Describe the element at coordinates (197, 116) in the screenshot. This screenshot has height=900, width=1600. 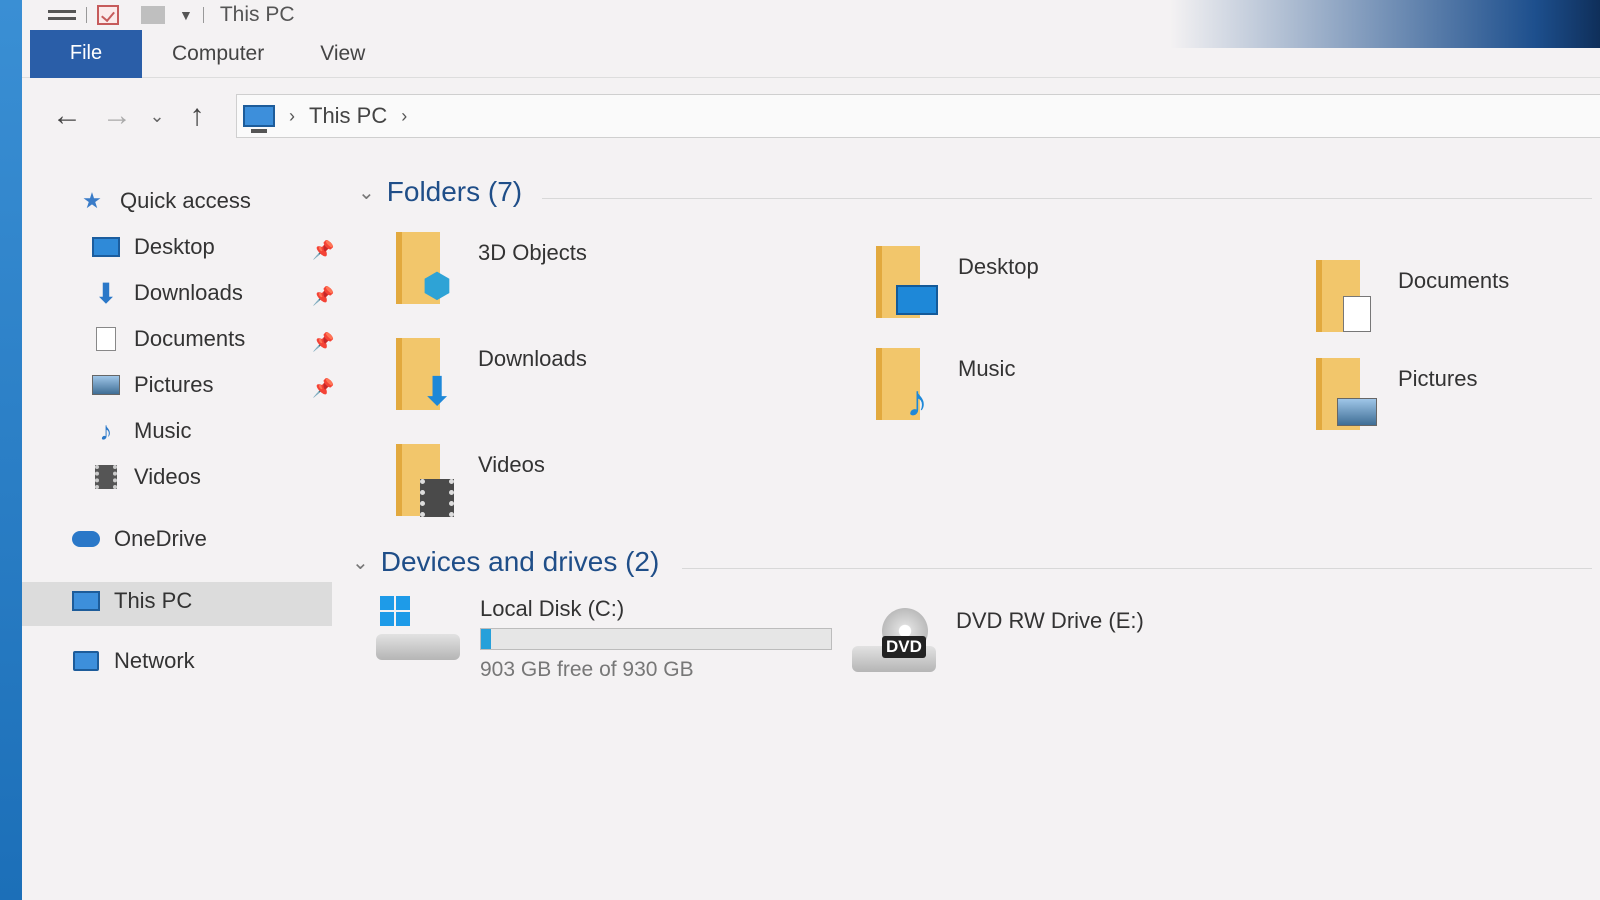
I see `up-arrow-icon: ↑` at that location.